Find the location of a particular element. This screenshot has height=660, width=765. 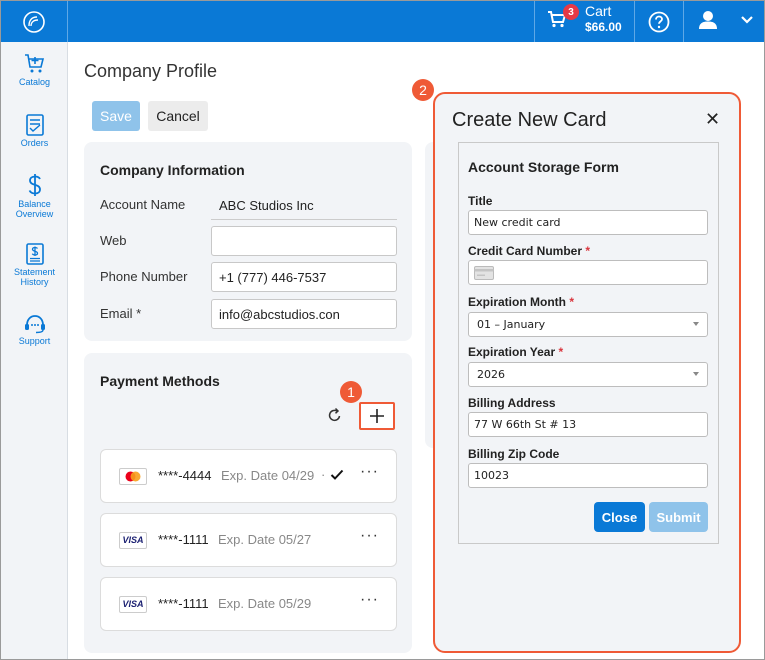

callout-badge-2: 2 is located at coordinates (423, 90).